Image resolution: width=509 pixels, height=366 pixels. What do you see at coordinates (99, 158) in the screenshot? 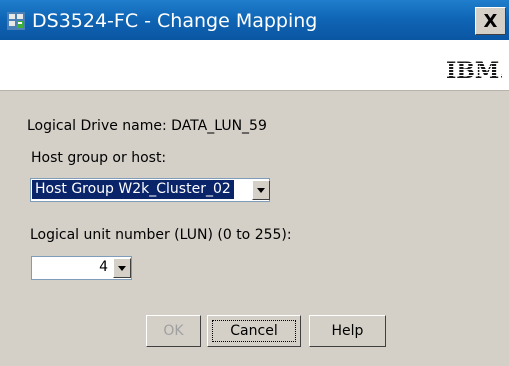
I see `host-group-label: Host group or host:` at bounding box center [99, 158].